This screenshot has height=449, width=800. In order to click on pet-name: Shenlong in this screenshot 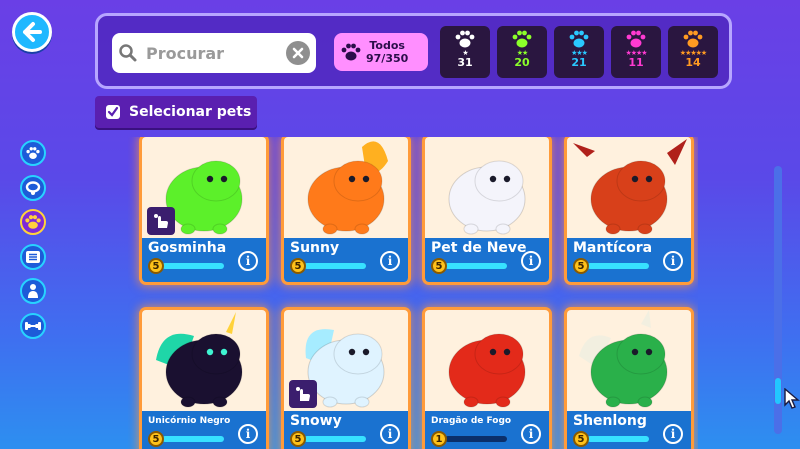, I will do `click(610, 421)`.